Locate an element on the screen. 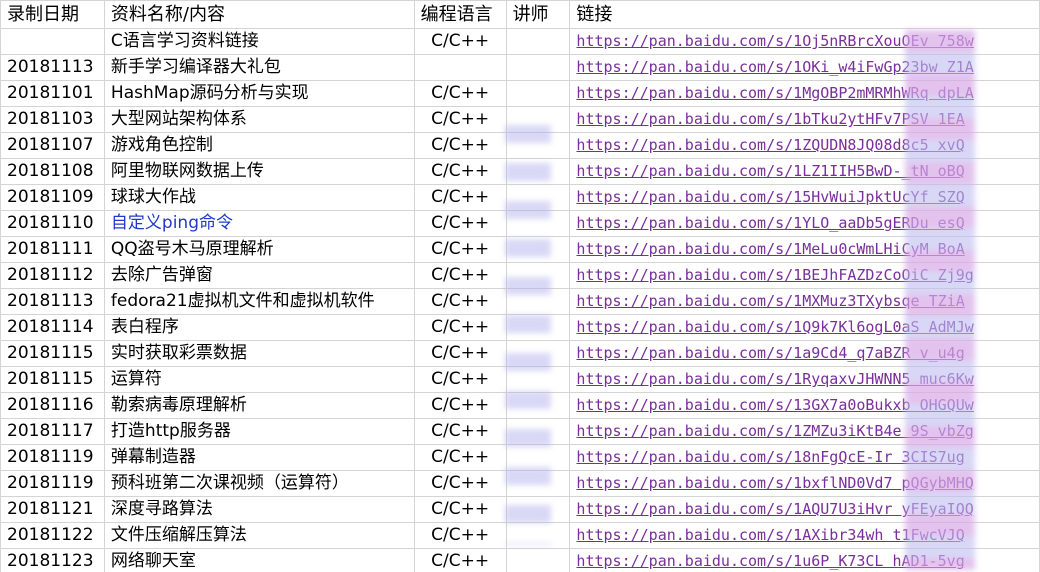  title-cell: 大型网站架构体系 is located at coordinates (259, 119).